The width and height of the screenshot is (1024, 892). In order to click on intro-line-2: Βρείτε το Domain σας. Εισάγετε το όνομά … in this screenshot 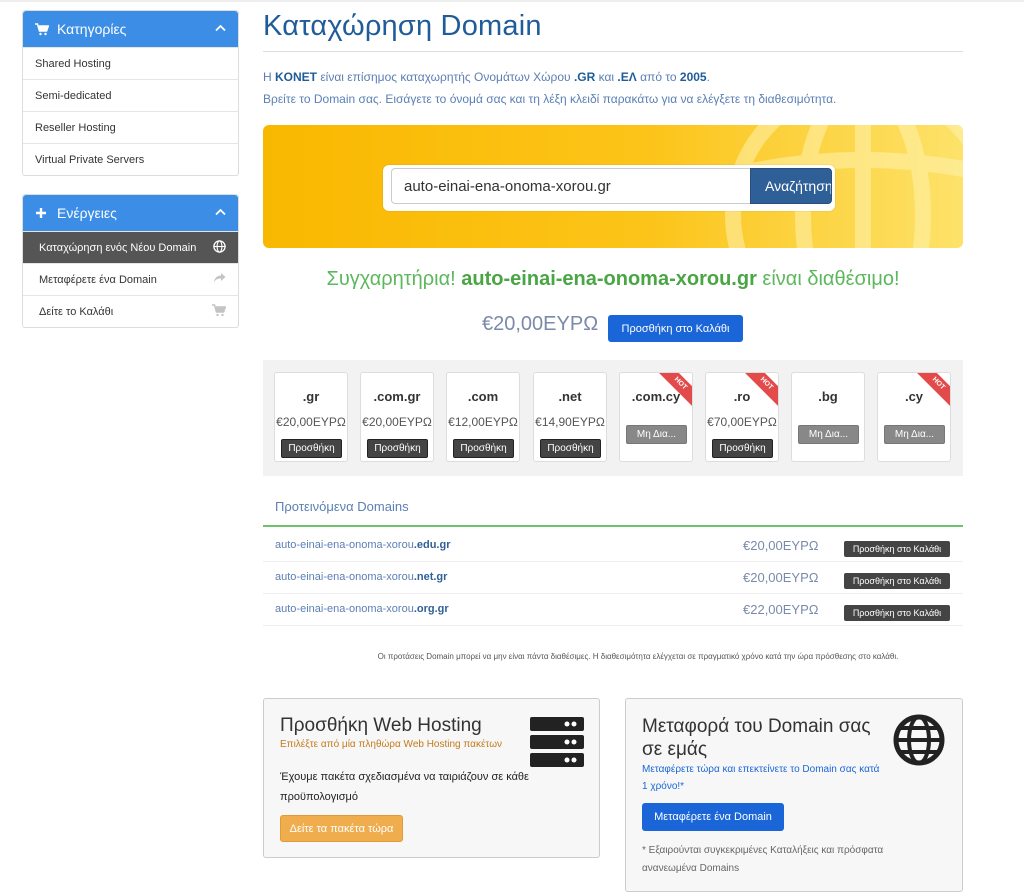, I will do `click(550, 99)`.